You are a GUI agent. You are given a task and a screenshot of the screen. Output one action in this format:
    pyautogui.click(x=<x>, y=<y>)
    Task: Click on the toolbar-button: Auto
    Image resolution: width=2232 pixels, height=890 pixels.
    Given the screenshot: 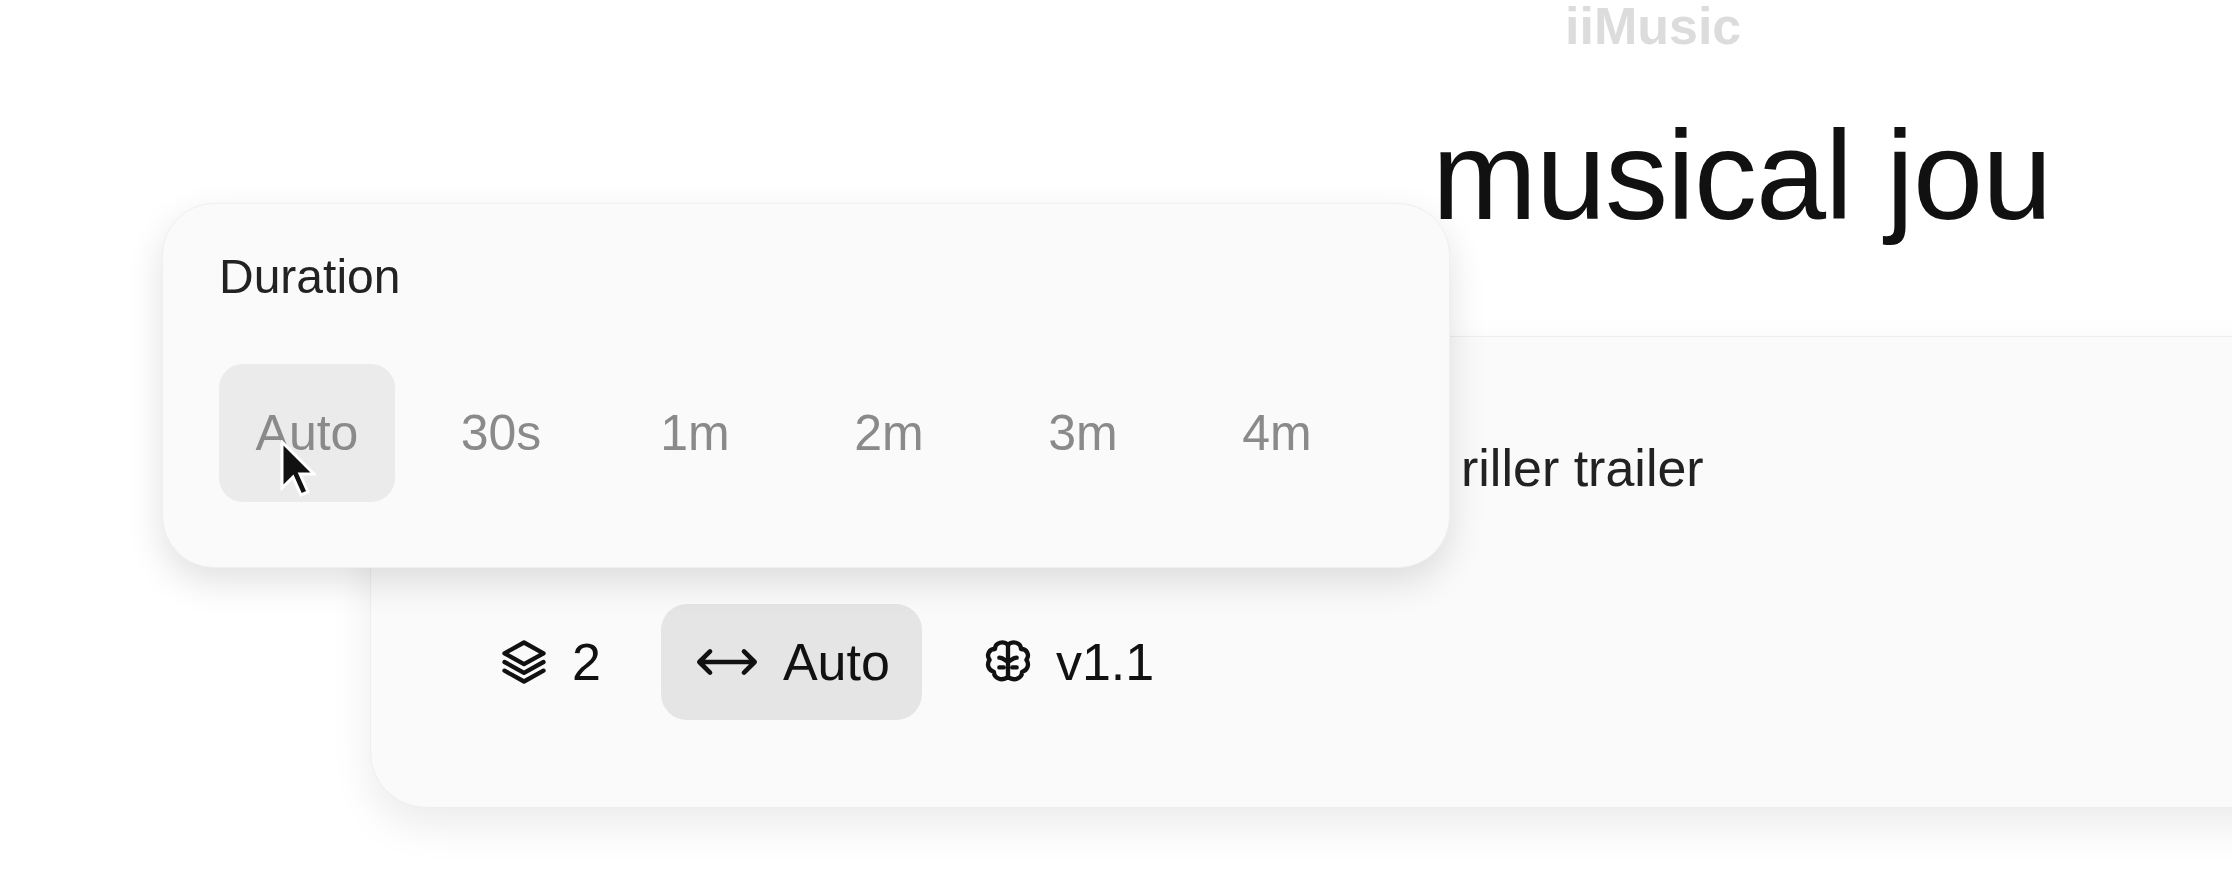 What is the action you would take?
    pyautogui.click(x=791, y=662)
    